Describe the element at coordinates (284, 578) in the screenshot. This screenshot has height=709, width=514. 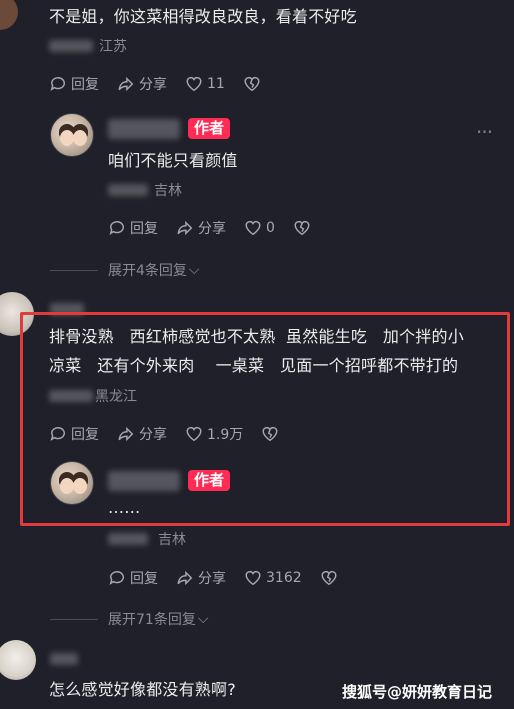
I see `like-count: 3162` at that location.